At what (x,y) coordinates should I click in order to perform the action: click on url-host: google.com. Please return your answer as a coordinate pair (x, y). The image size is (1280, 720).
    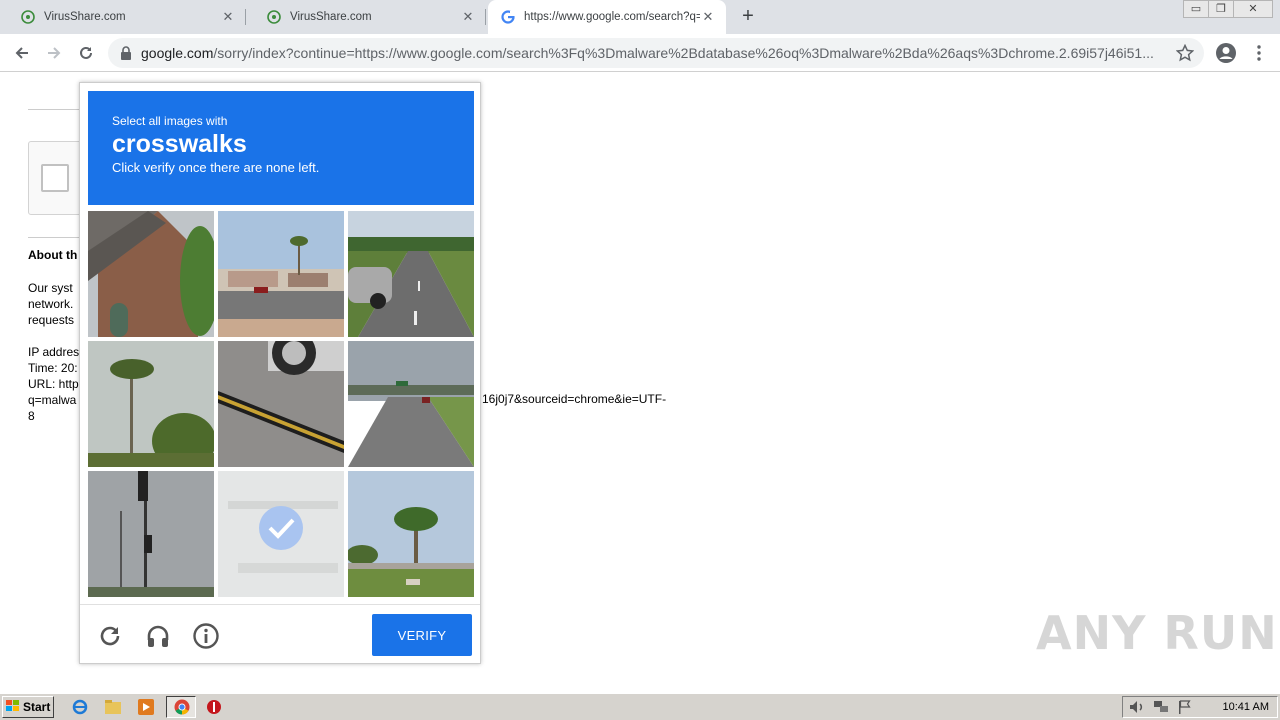
    Looking at the image, I should click on (177, 53).